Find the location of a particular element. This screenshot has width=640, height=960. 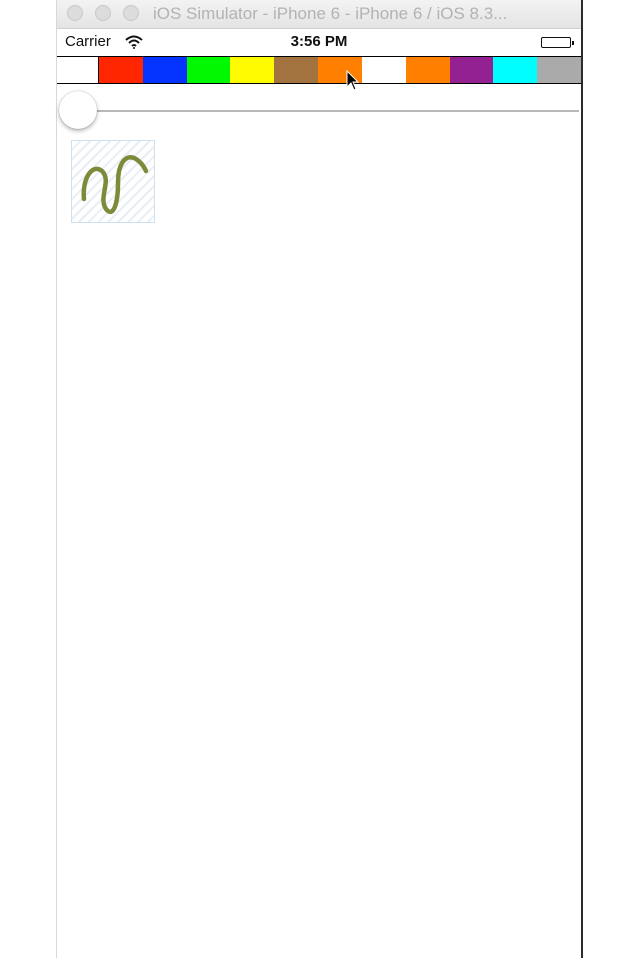

stroke-preview is located at coordinates (115, 184).